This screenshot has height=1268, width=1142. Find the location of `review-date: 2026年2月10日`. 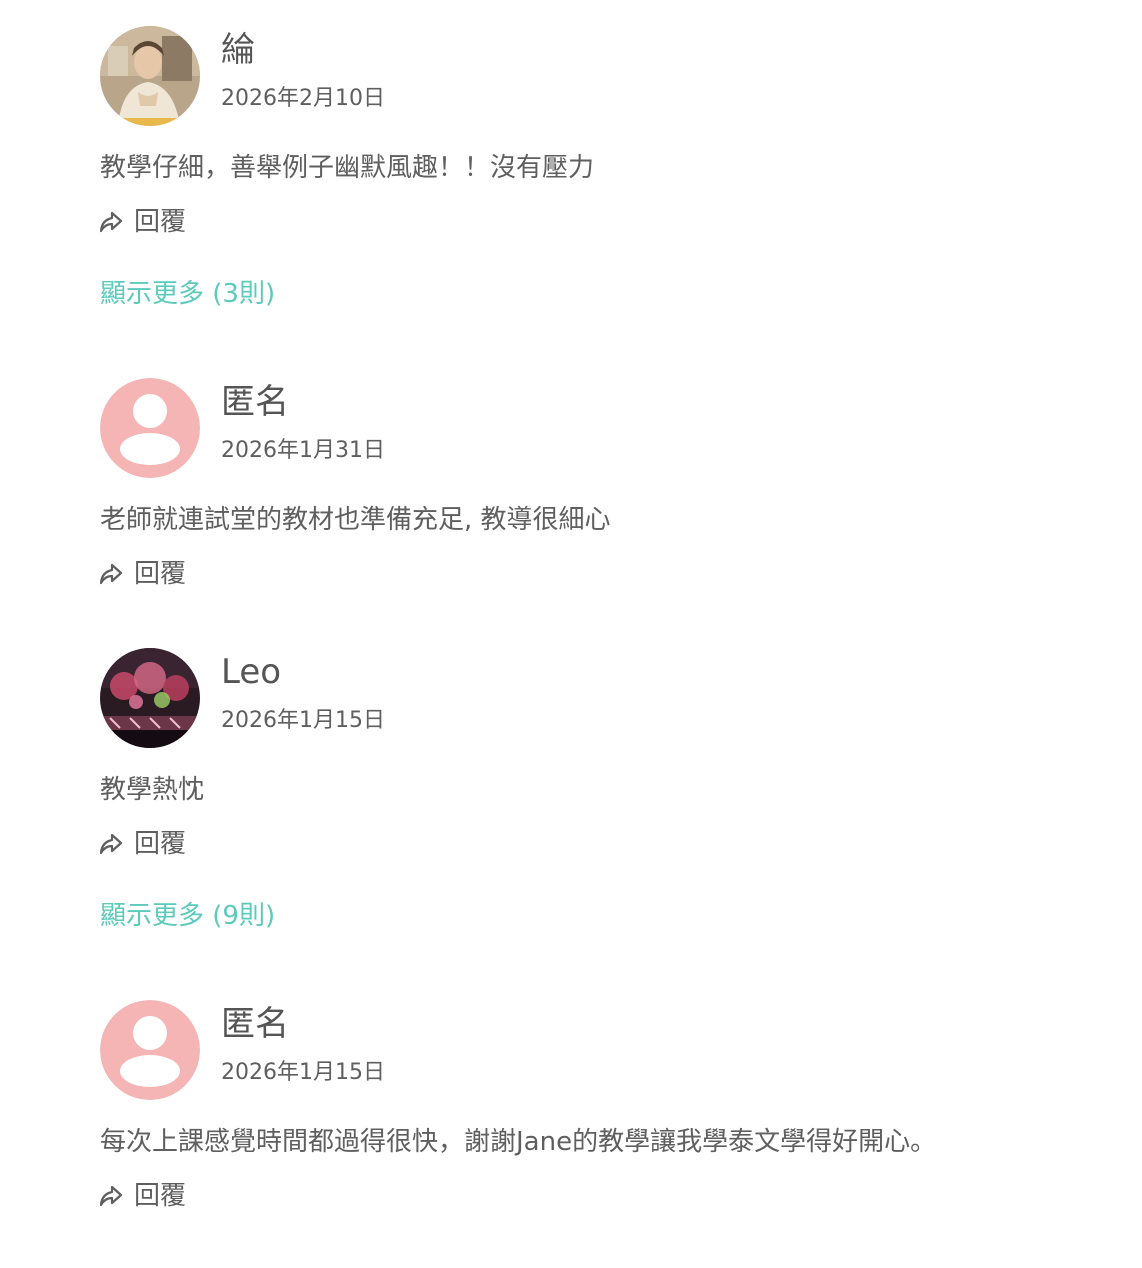

review-date: 2026年2月10日 is located at coordinates (303, 98).